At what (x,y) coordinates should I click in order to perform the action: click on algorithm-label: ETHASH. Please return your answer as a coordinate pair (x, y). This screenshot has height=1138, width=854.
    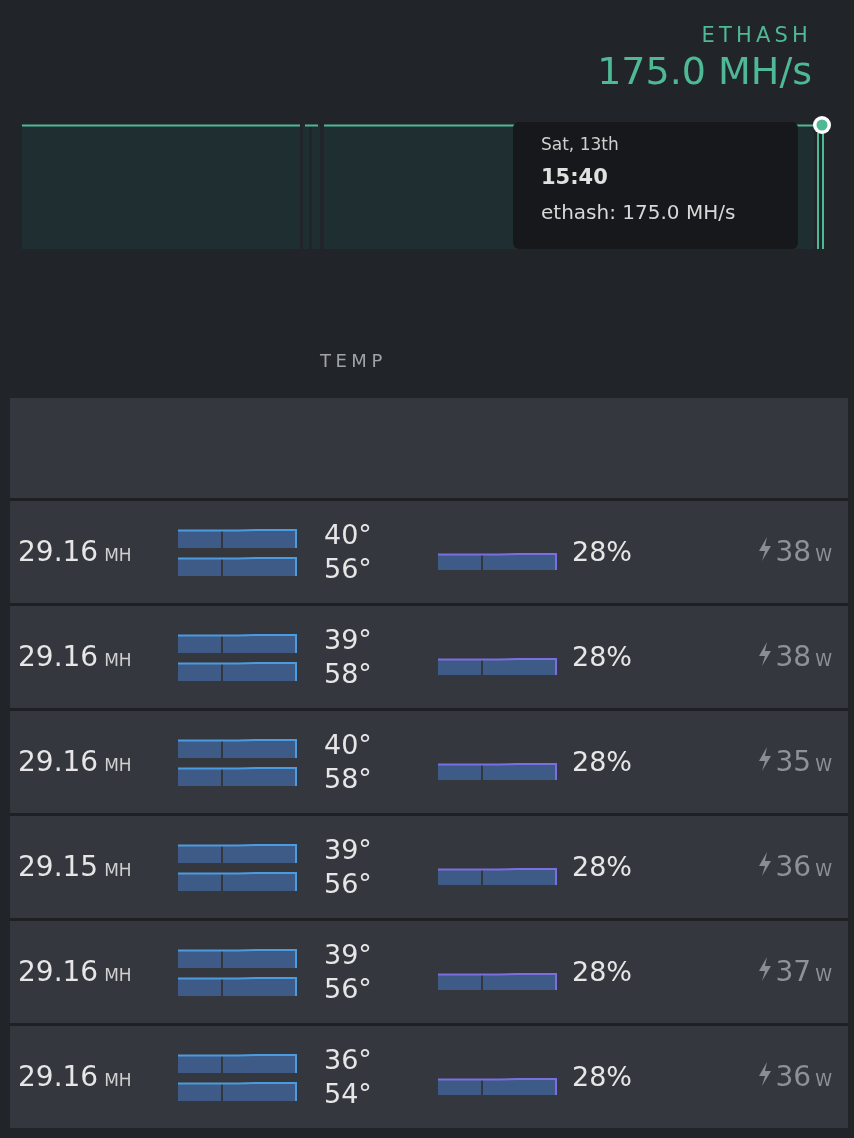
    Looking at the image, I should click on (756, 35).